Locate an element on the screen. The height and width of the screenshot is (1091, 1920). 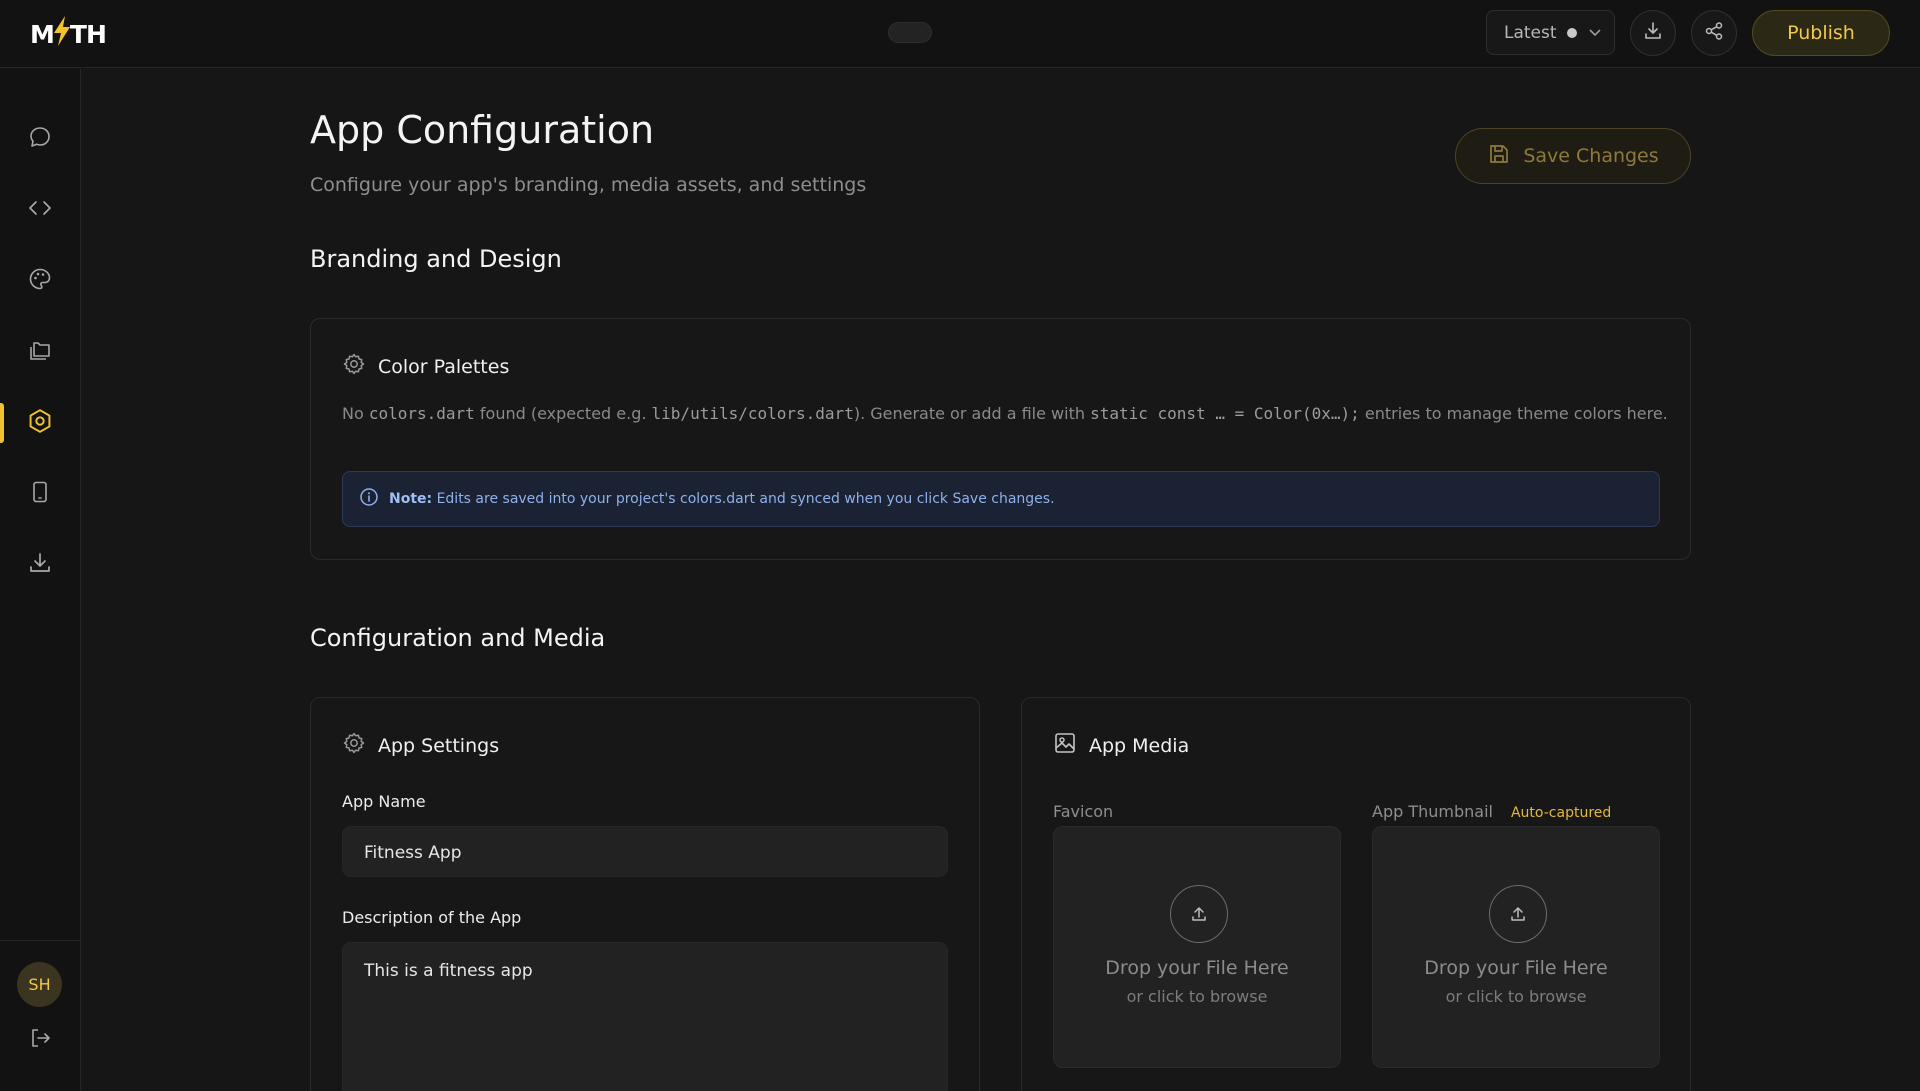
share-icon is located at coordinates (1714, 33).